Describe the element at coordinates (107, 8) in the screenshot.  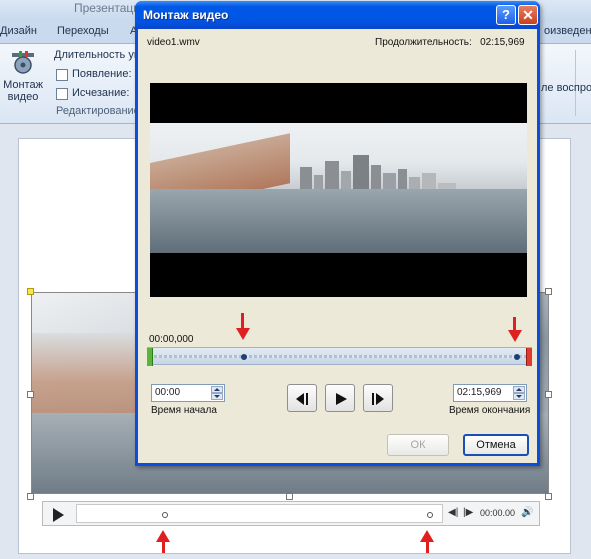
I see `app-title: Презентаци` at that location.